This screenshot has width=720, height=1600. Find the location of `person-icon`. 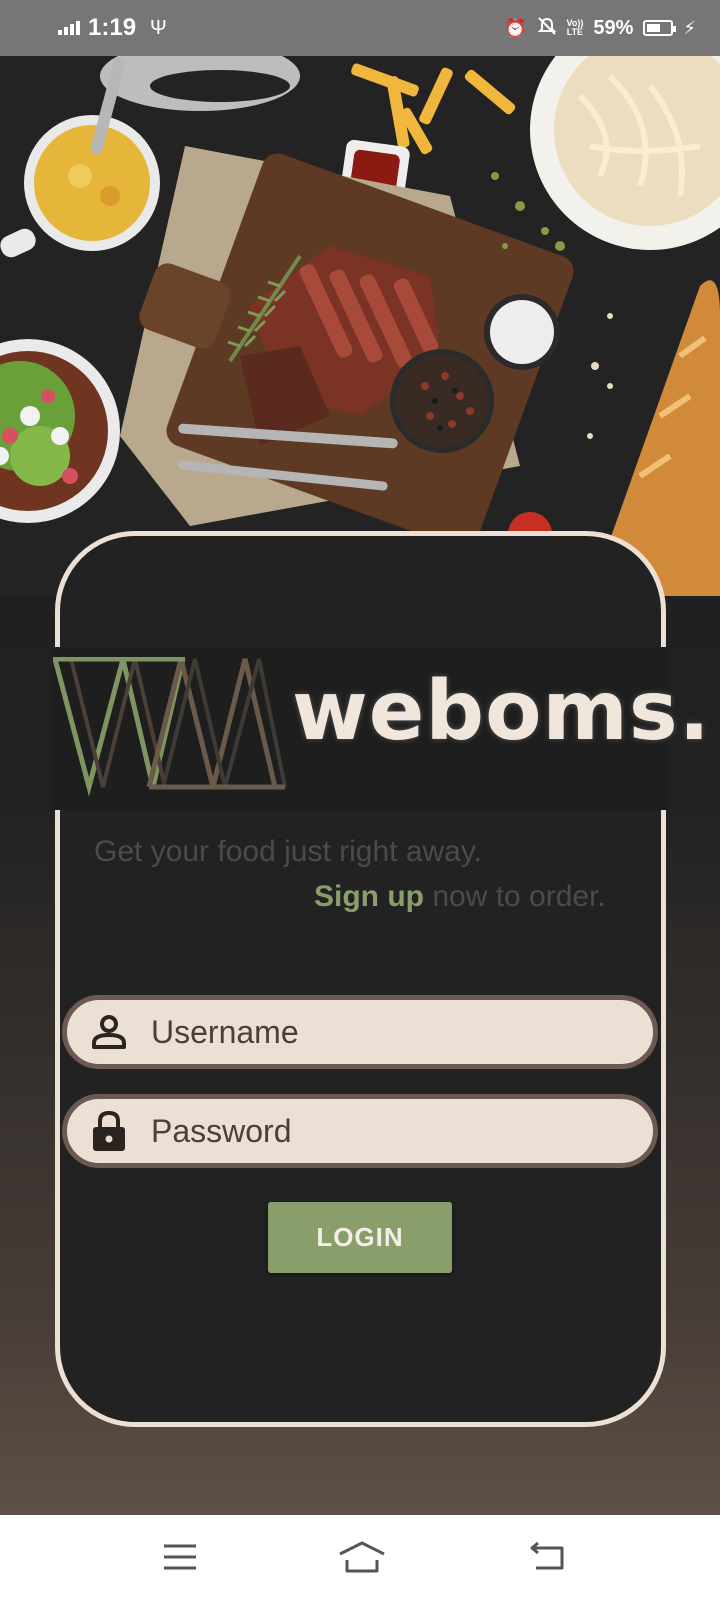

person-icon is located at coordinates (109, 1032).